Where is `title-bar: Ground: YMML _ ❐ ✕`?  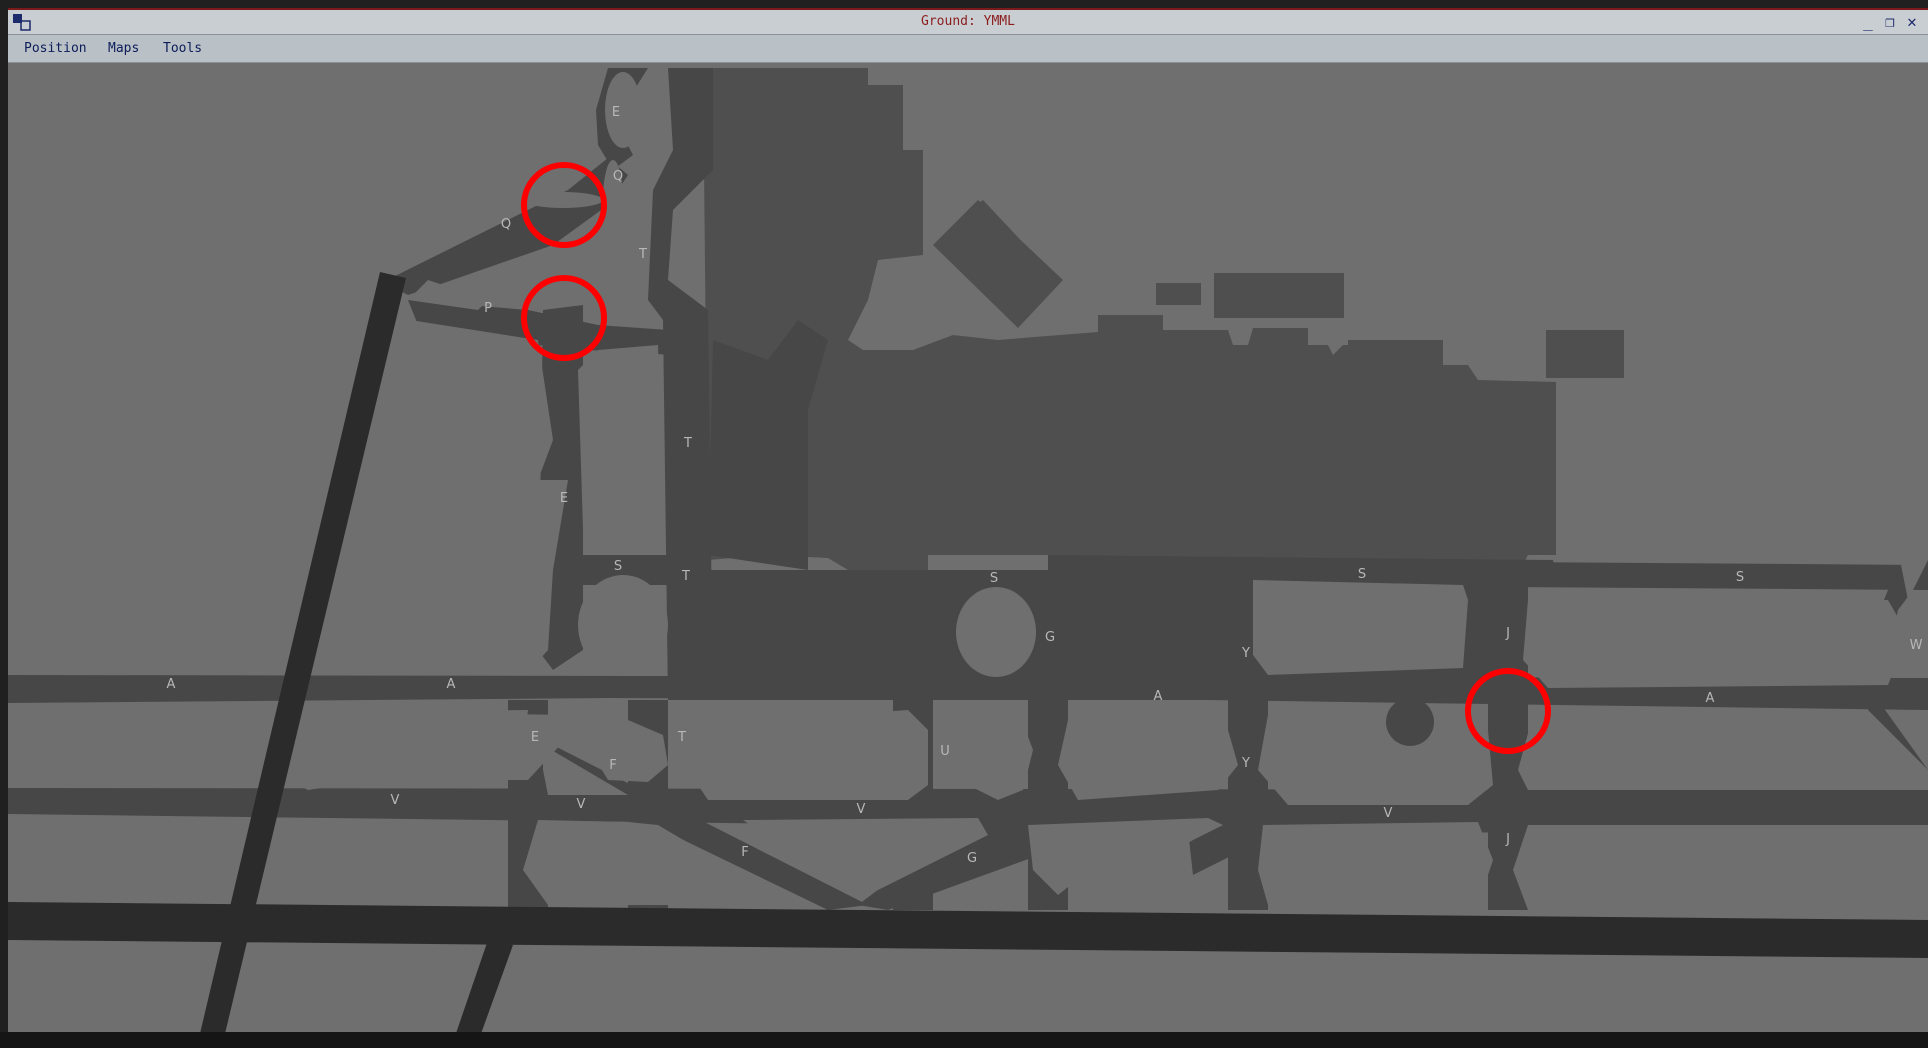 title-bar: Ground: YMML _ ❐ ✕ is located at coordinates (968, 22).